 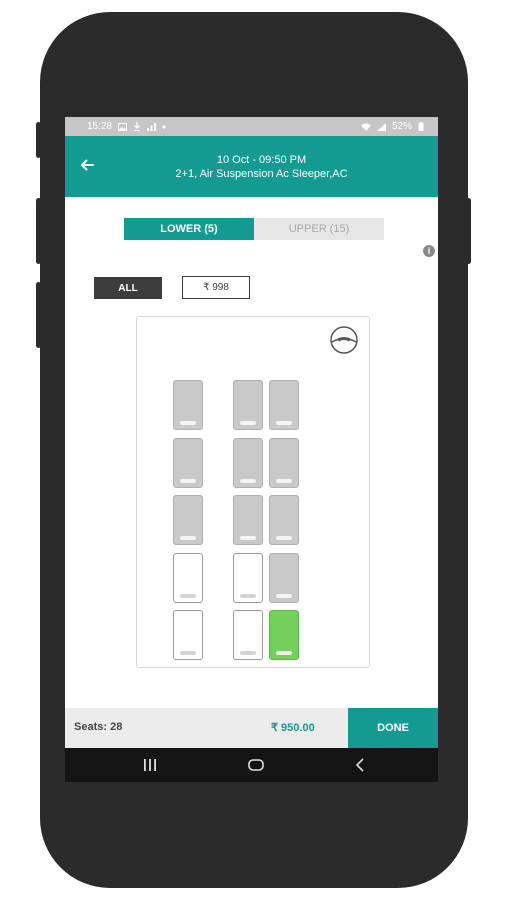 I want to click on android-nav-bar, so click(x=251, y=765).